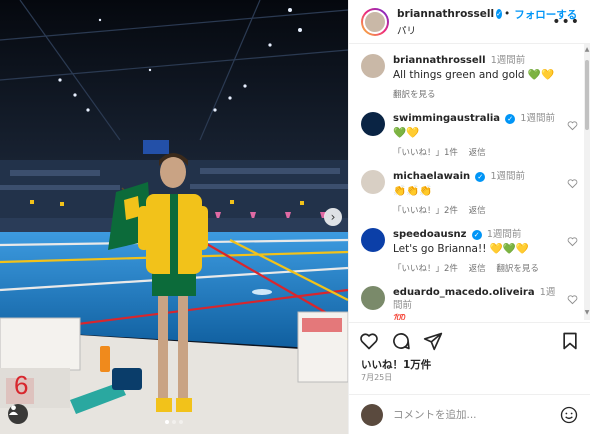 Image resolution: width=590 pixels, height=434 pixels. What do you see at coordinates (40, 362) in the screenshot?
I see `starting-block-left` at bounding box center [40, 362].